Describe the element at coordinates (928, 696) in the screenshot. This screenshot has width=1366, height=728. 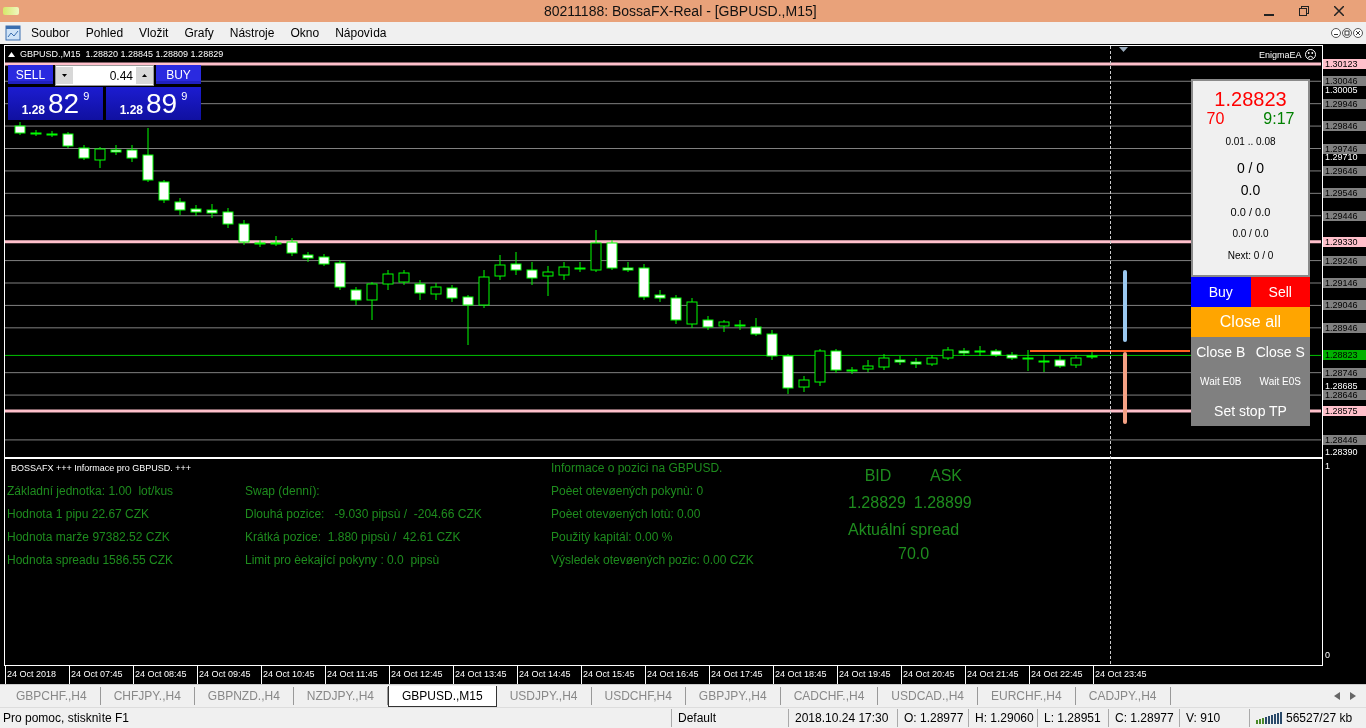
I see `chart-tab: USDCAD.,H4` at that location.